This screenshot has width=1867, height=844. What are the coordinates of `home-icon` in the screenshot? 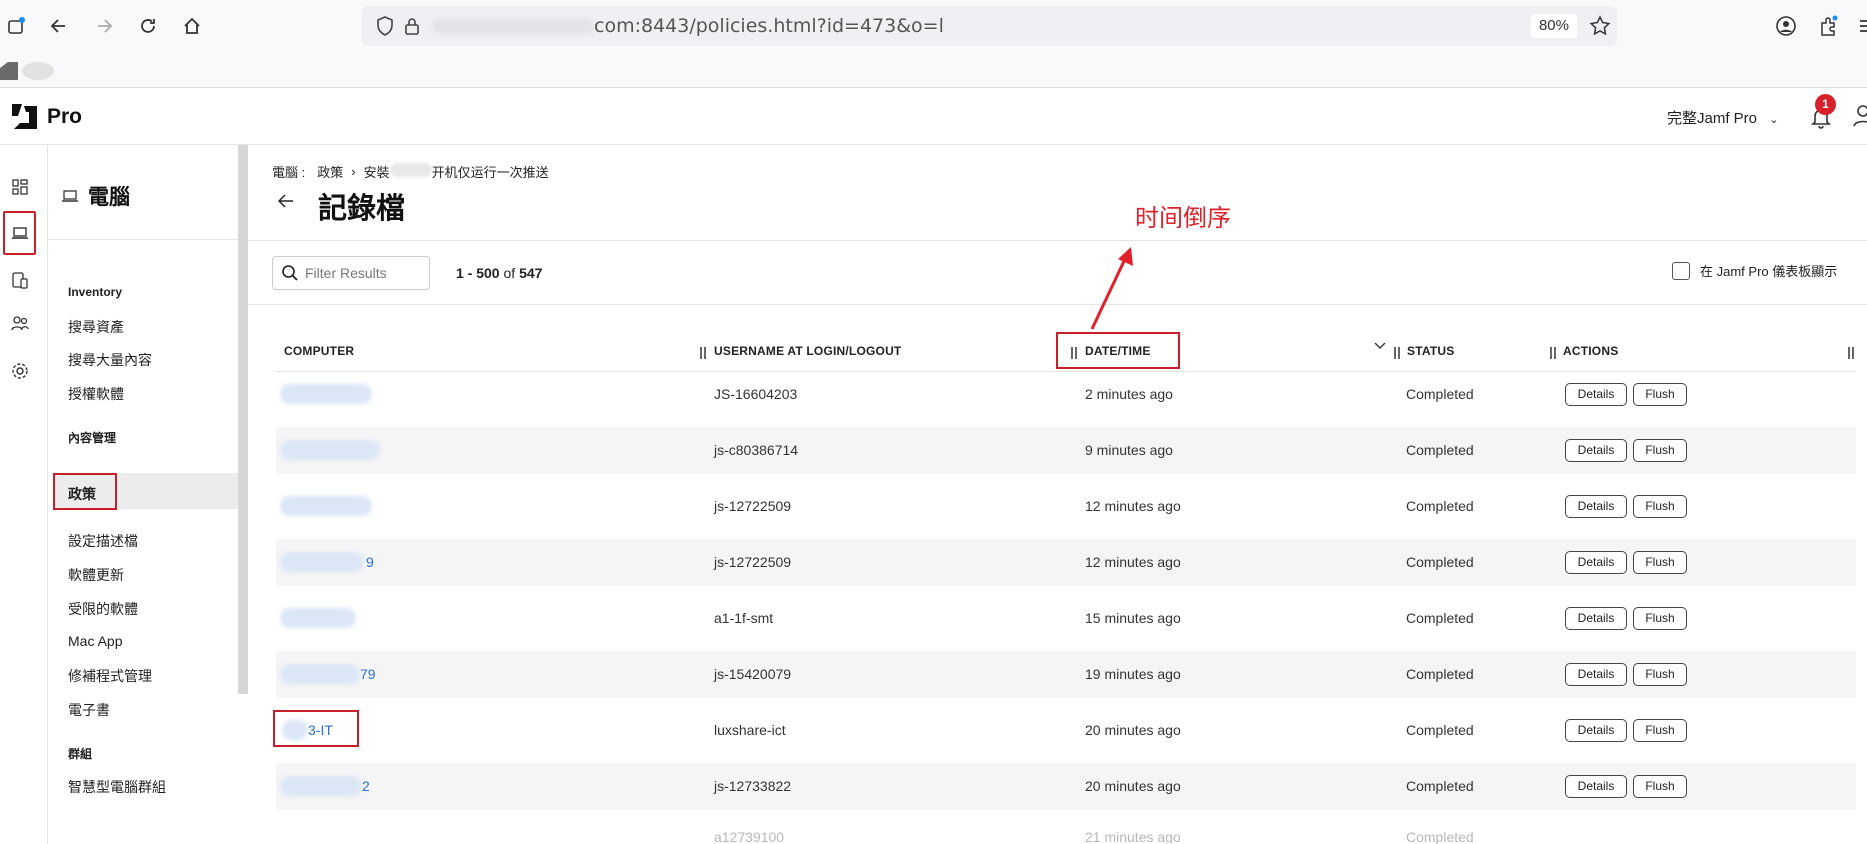 It's located at (192, 26).